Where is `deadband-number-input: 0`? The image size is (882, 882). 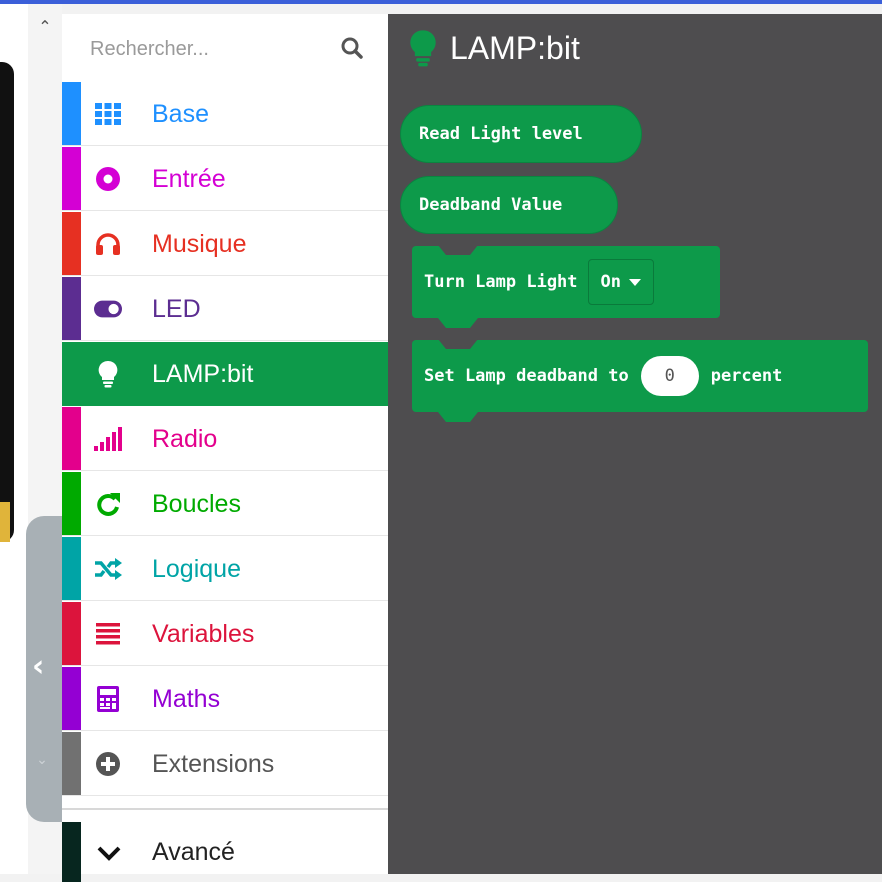 deadband-number-input: 0 is located at coordinates (669, 376).